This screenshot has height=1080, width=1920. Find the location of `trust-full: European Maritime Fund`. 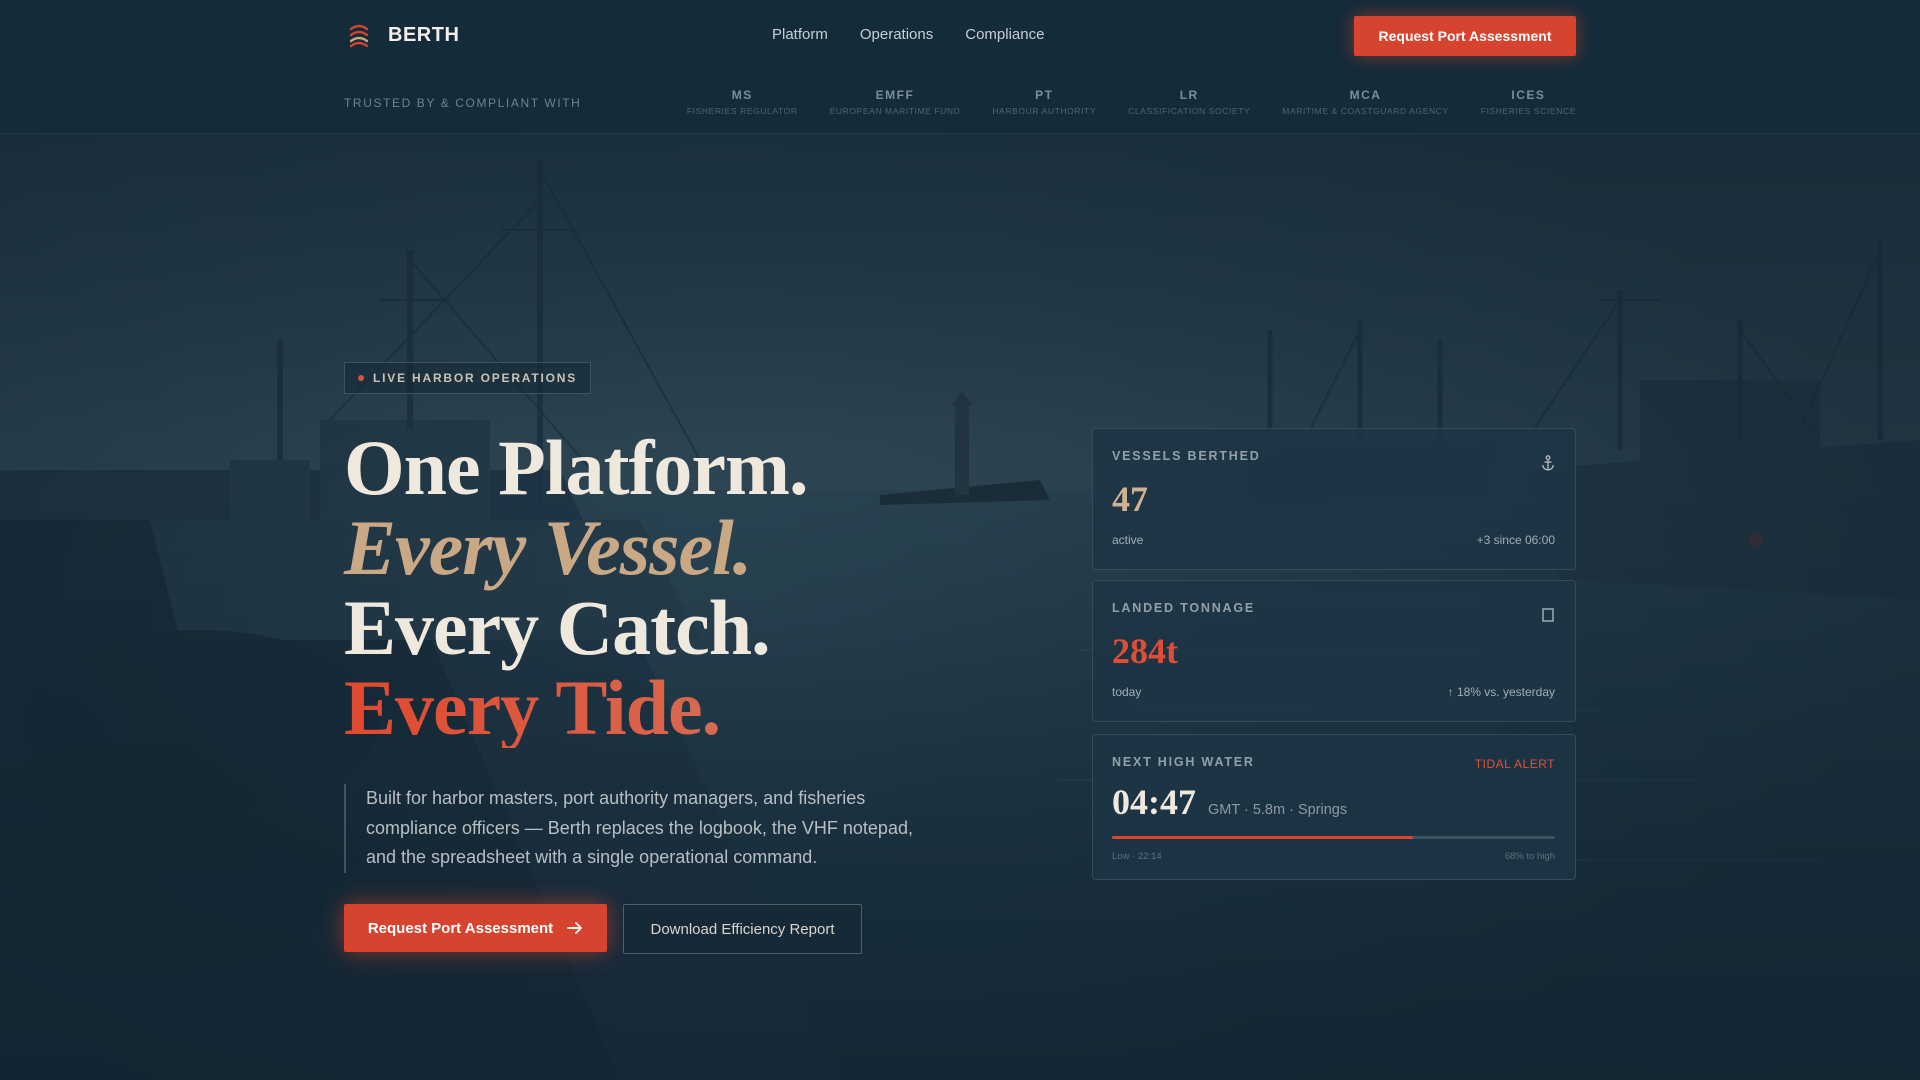

trust-full: European Maritime Fund is located at coordinates (895, 111).